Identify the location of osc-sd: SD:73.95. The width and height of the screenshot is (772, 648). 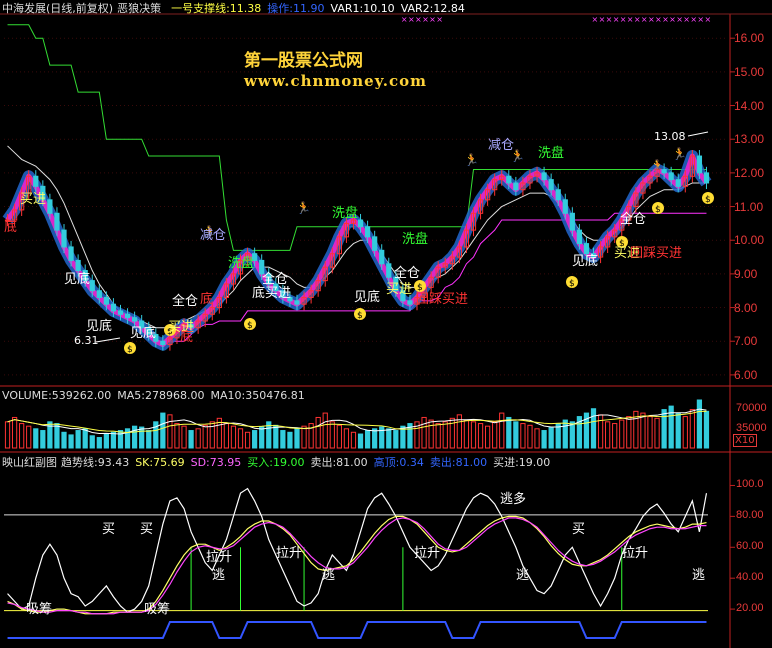
(216, 462).